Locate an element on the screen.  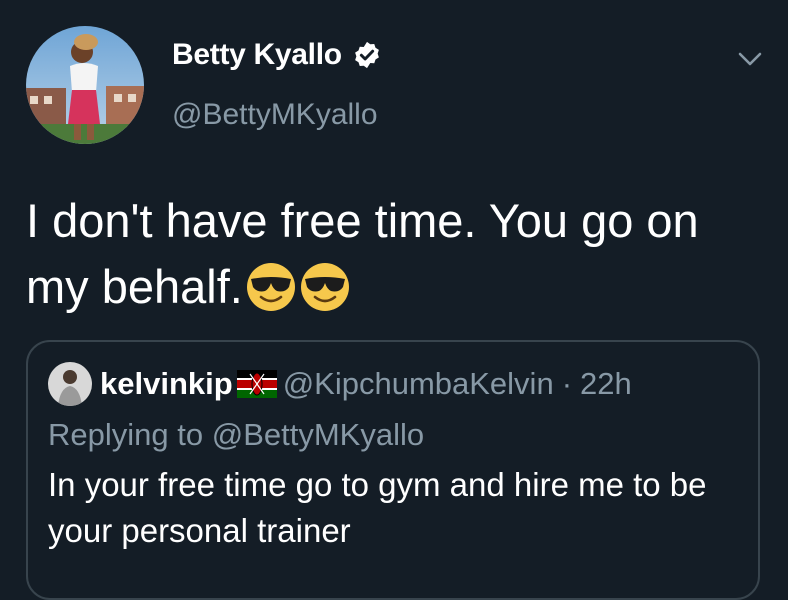
author-name: Betty Kyallo is located at coordinates (257, 55).